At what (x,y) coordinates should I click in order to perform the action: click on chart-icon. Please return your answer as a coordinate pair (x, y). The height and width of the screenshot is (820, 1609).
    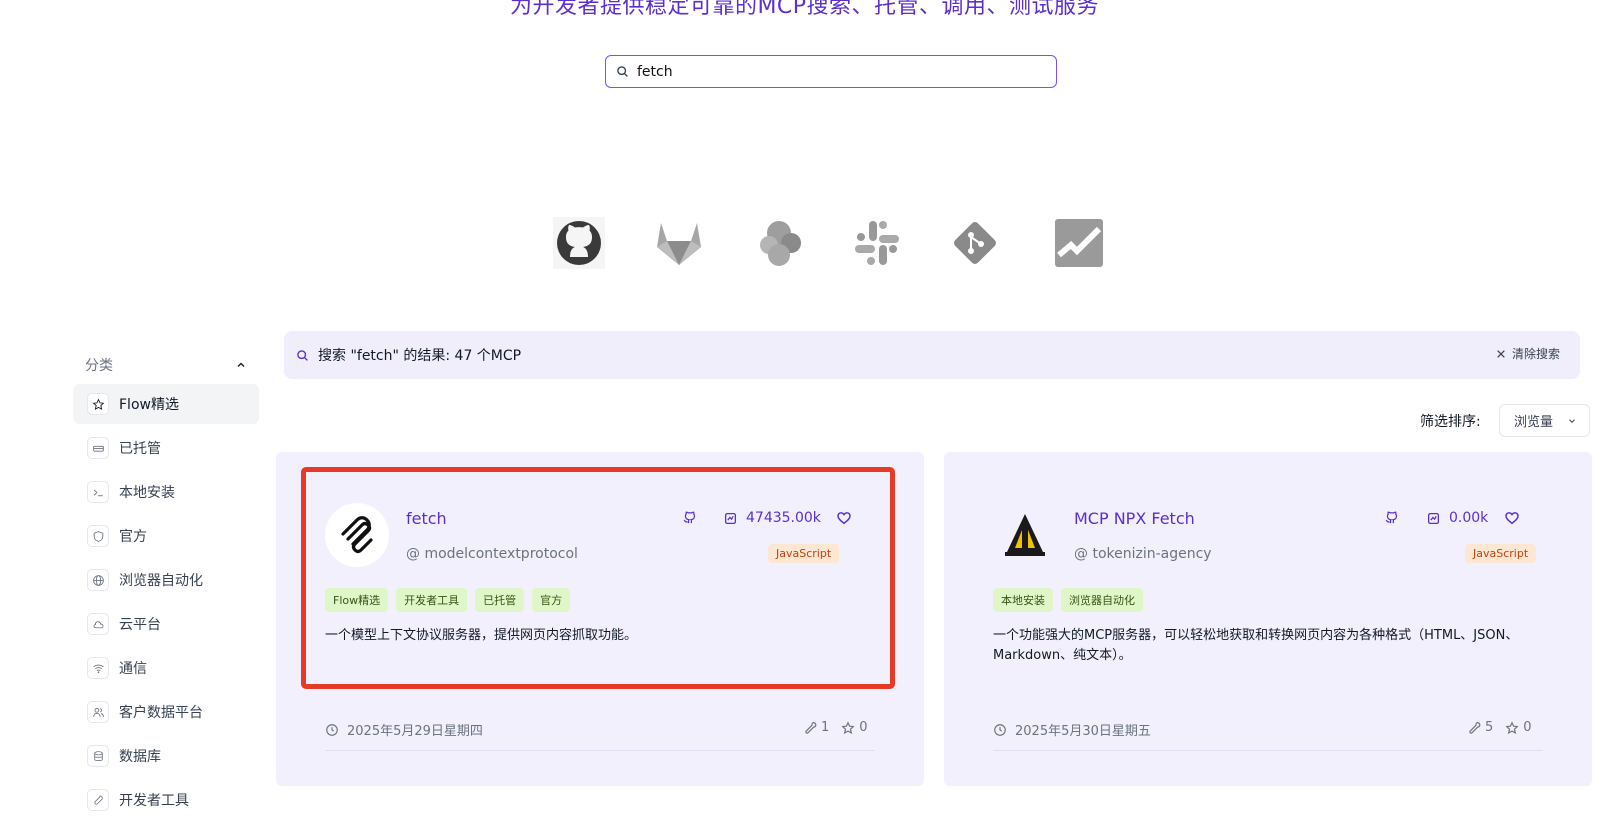
    Looking at the image, I should click on (1433, 518).